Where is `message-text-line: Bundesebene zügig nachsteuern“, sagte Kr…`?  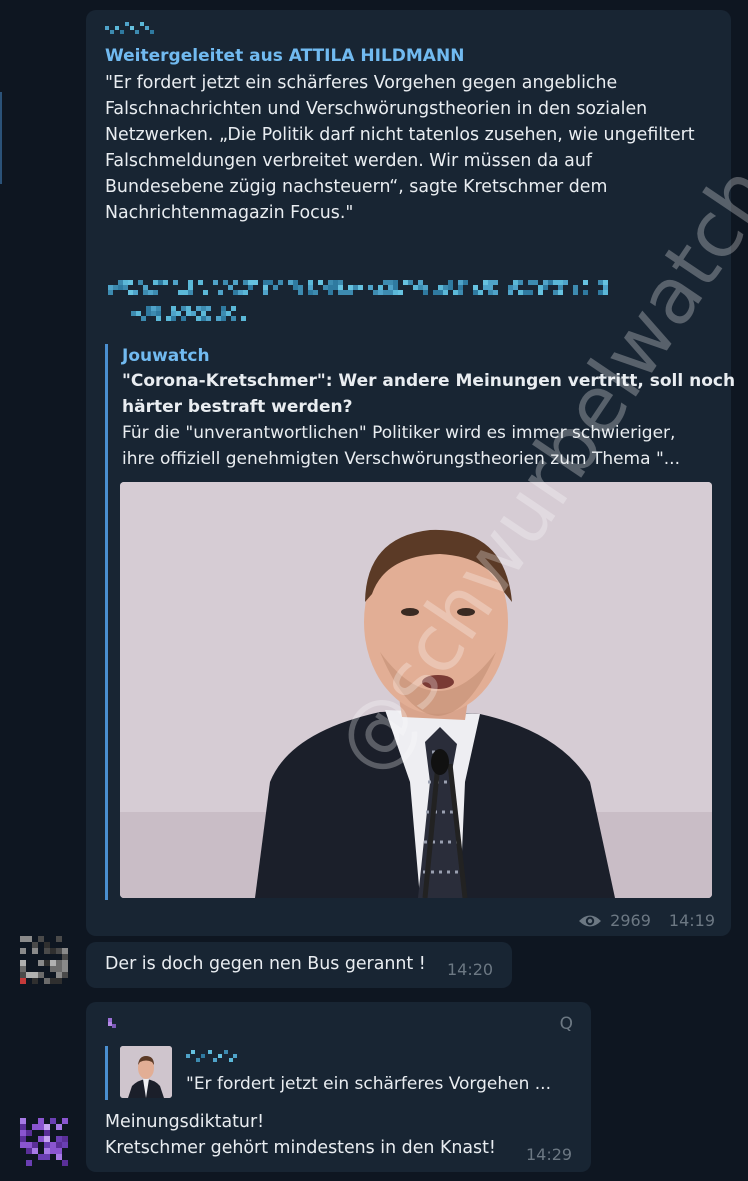
message-text-line: Bundesebene zügig nachsteuern“, sagte Kr… is located at coordinates (356, 187).